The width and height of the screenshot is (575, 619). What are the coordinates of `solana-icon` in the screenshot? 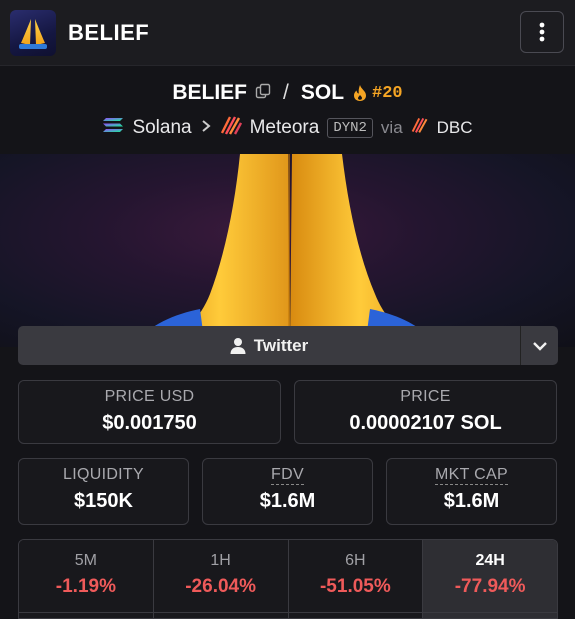 It's located at (113, 128).